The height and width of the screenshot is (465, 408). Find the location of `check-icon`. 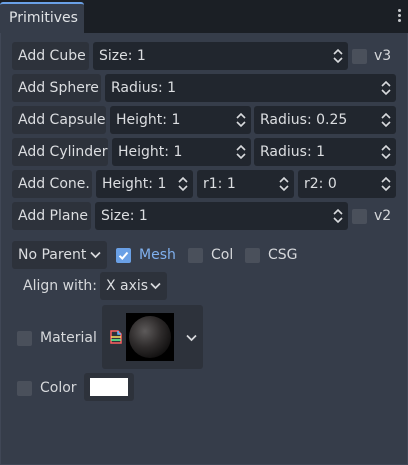

check-icon is located at coordinates (123, 255).